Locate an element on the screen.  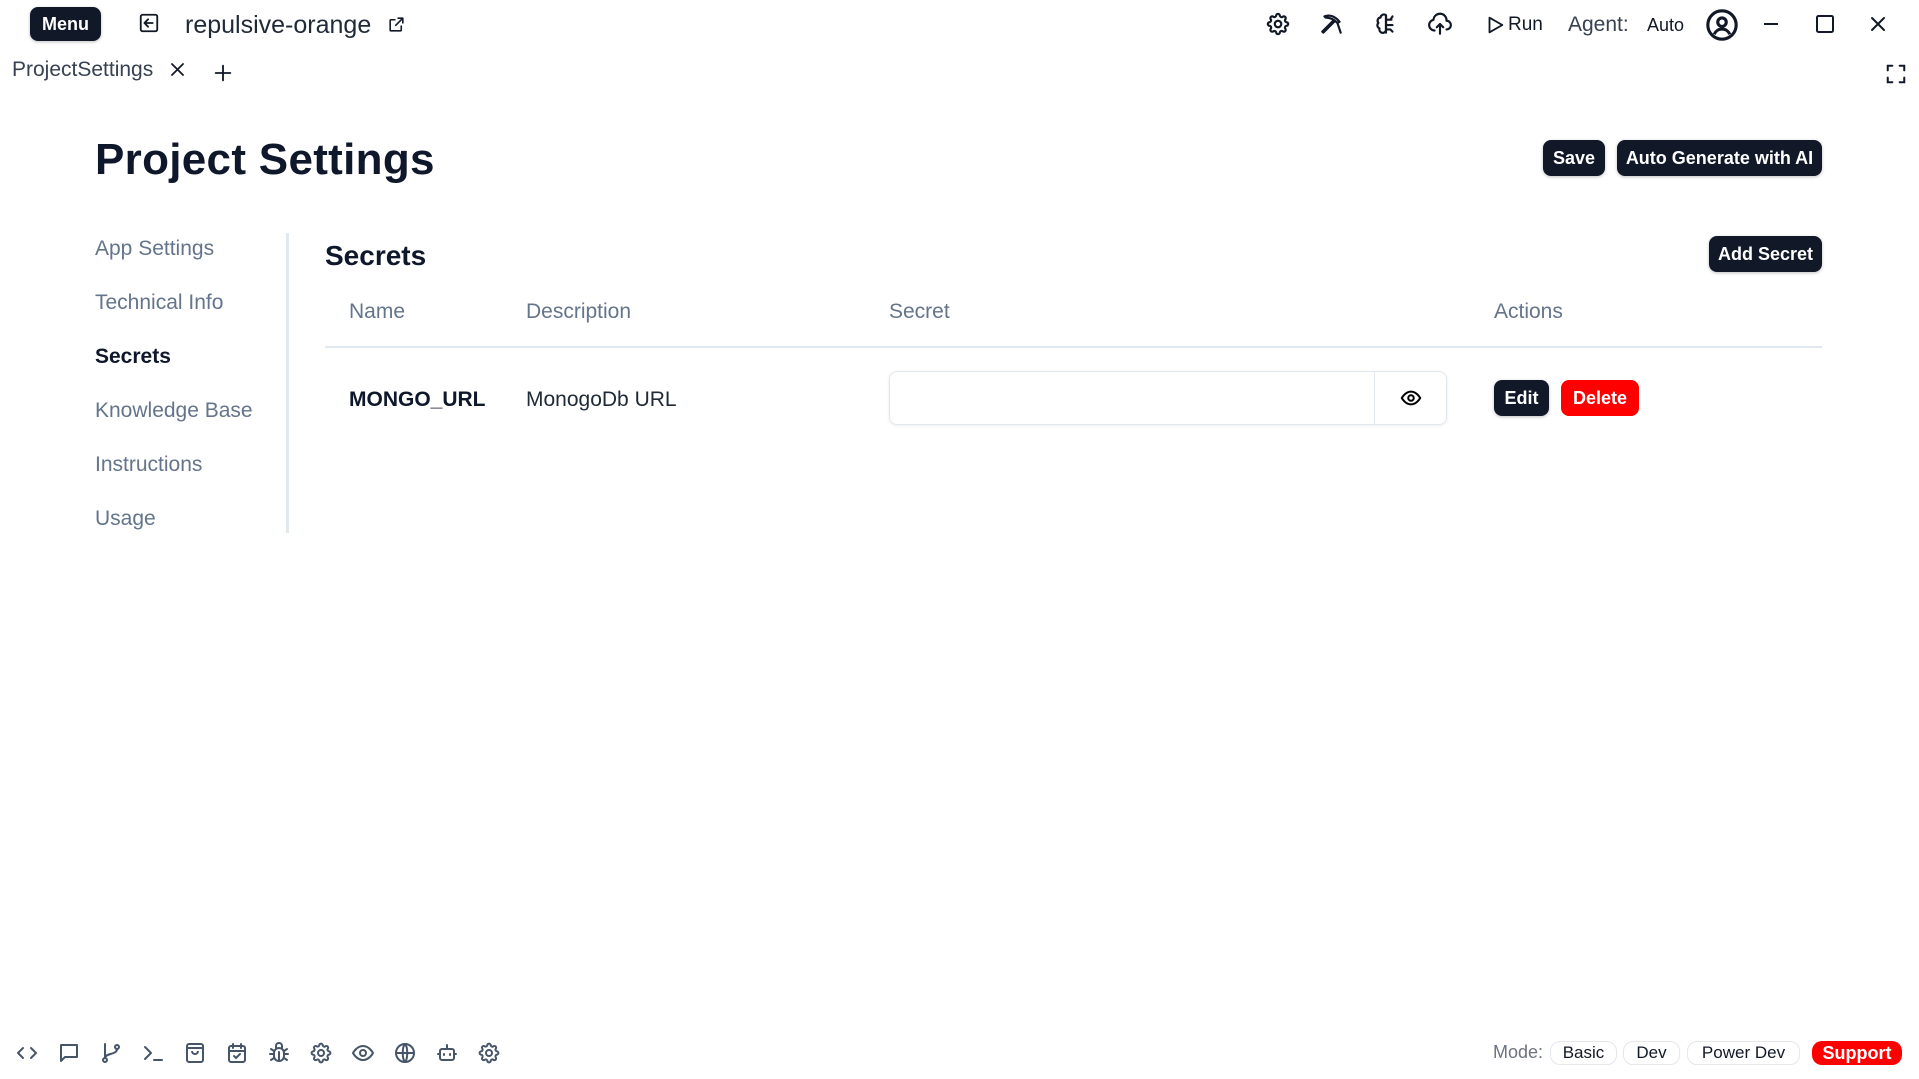
secret-field is located at coordinates (1168, 398).